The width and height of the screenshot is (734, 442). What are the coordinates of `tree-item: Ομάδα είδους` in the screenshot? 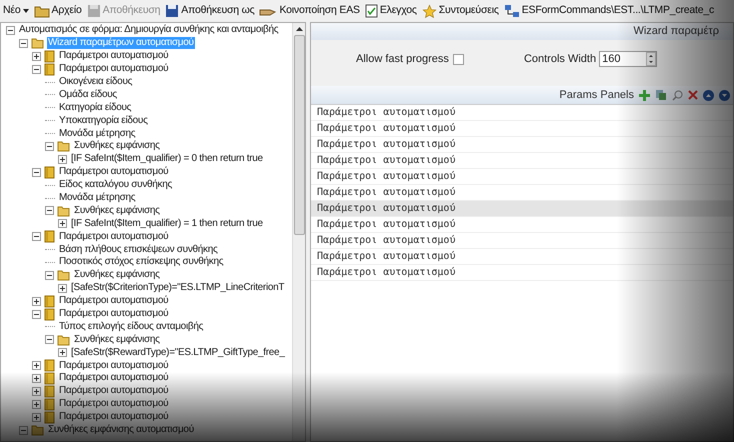 It's located at (88, 94).